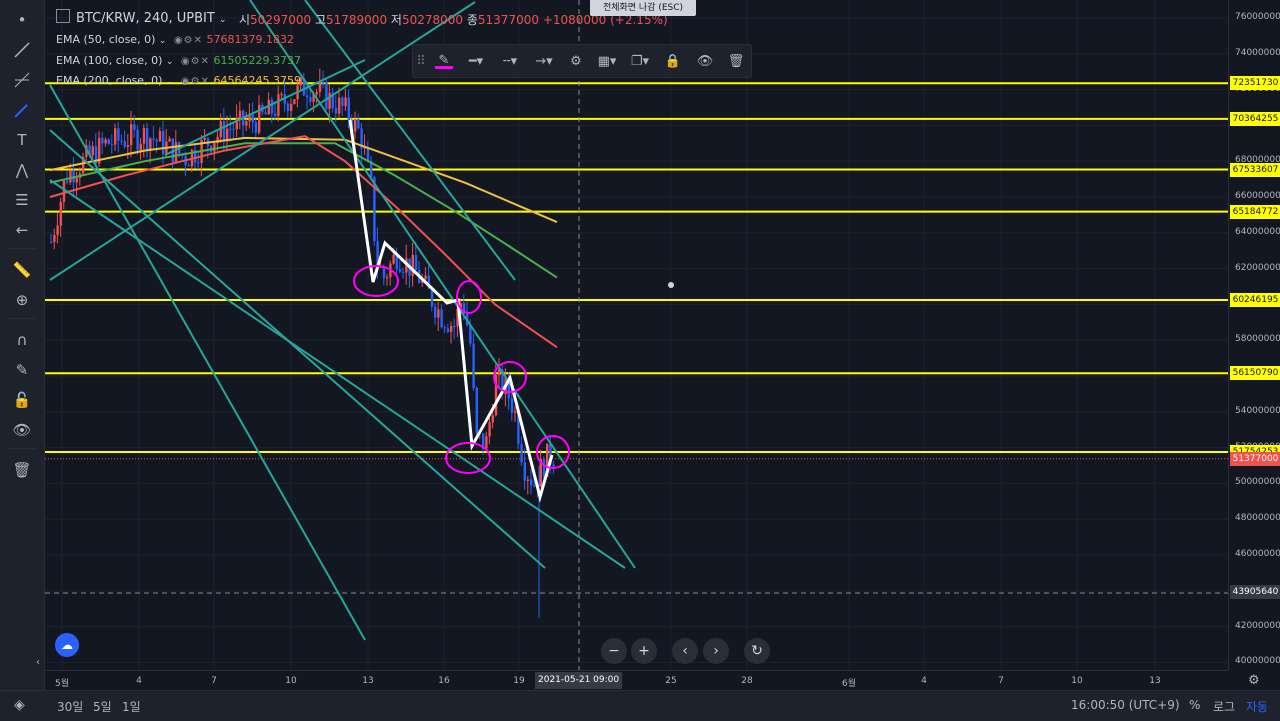 The width and height of the screenshot is (1280, 721). Describe the element at coordinates (19, 705) in the screenshot. I see `layers-icon: ◈` at that location.